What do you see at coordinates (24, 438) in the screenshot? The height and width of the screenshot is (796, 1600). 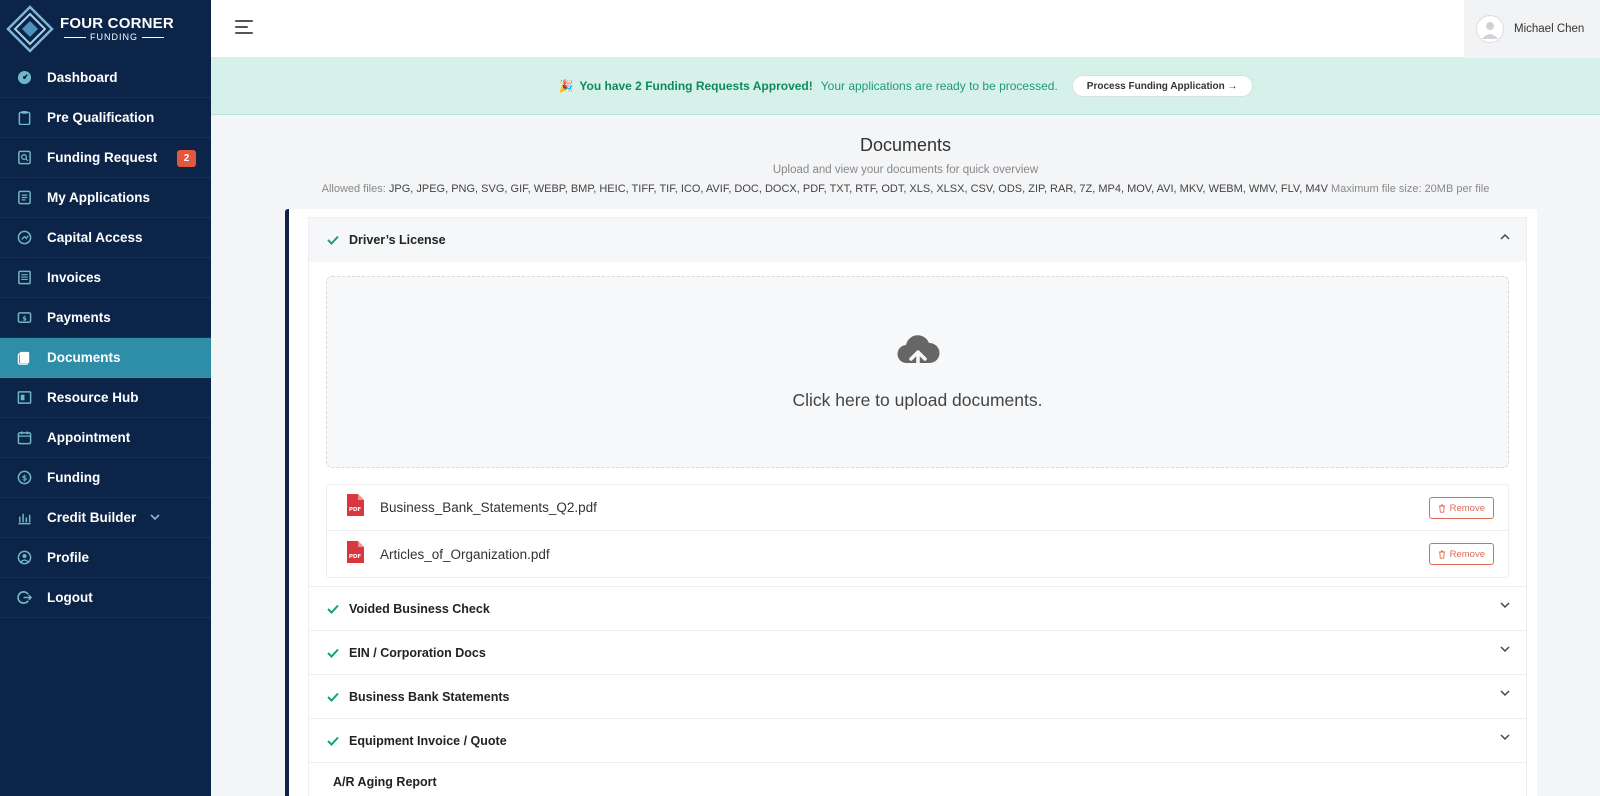 I see `calendar-icon` at bounding box center [24, 438].